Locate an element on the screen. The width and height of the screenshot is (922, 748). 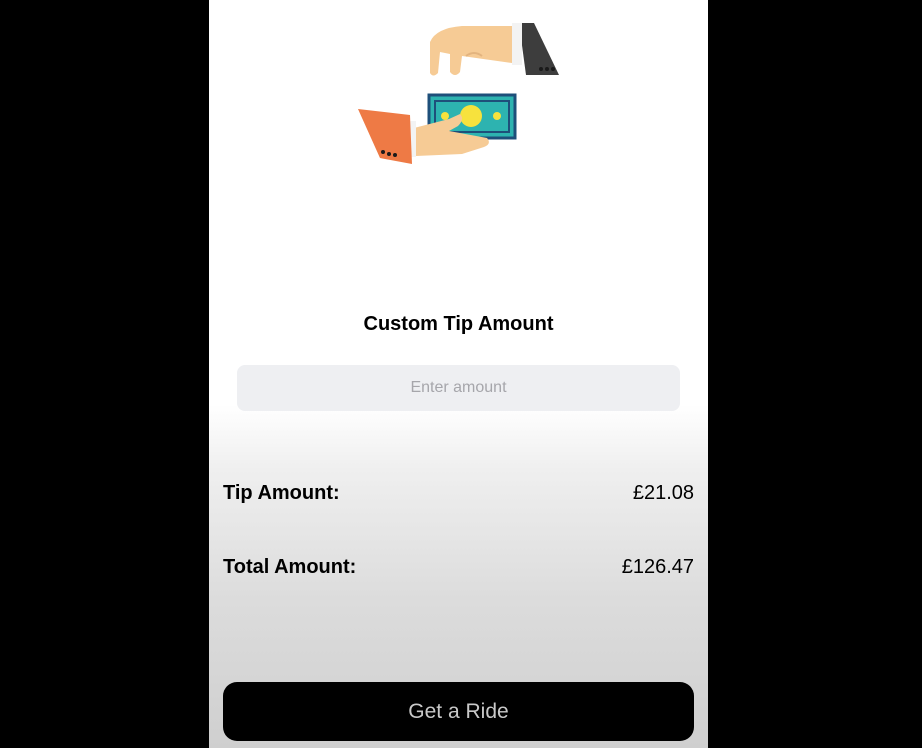
get-a-ride-label: Get a Ride is located at coordinates (458, 711).